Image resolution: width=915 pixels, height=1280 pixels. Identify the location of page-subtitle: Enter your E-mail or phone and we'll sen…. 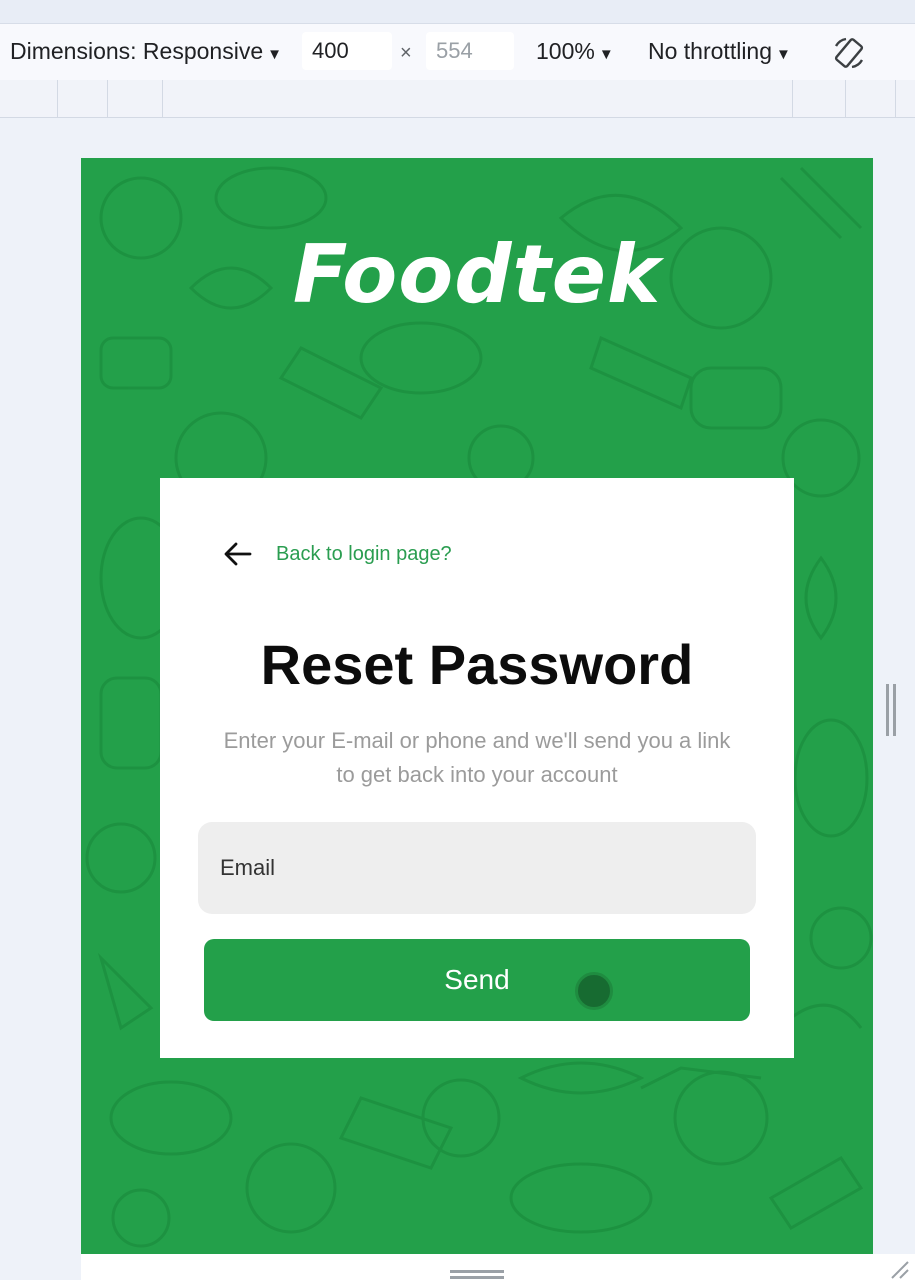
(477, 757).